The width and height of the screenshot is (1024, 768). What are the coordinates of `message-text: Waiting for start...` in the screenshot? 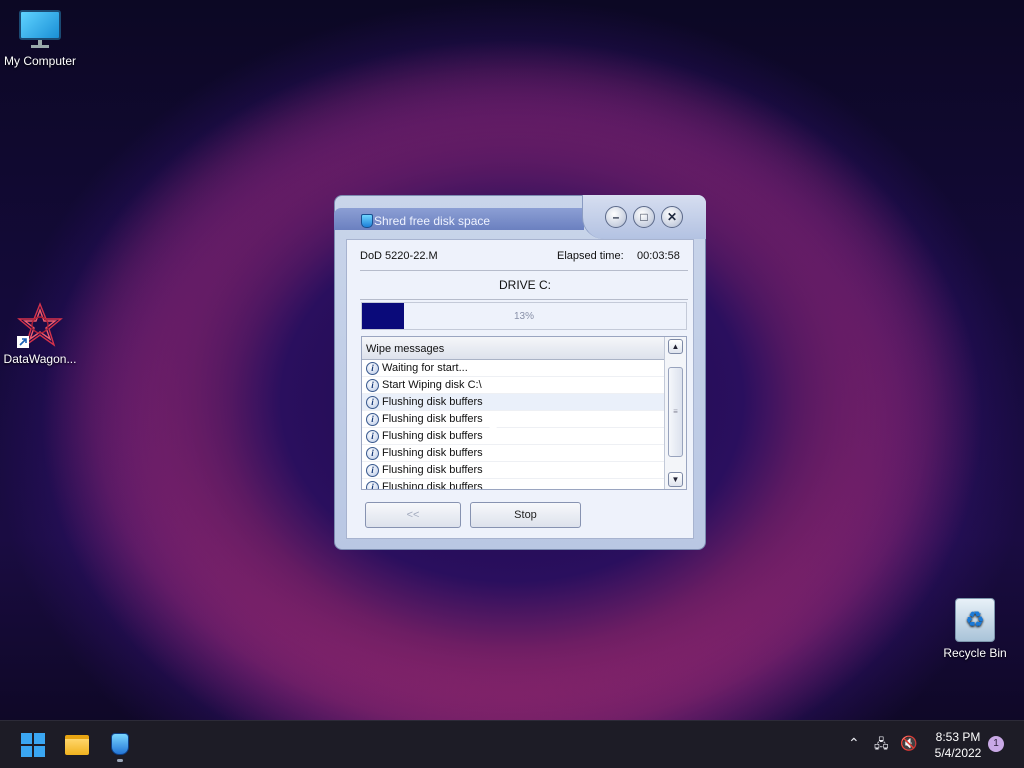 It's located at (425, 368).